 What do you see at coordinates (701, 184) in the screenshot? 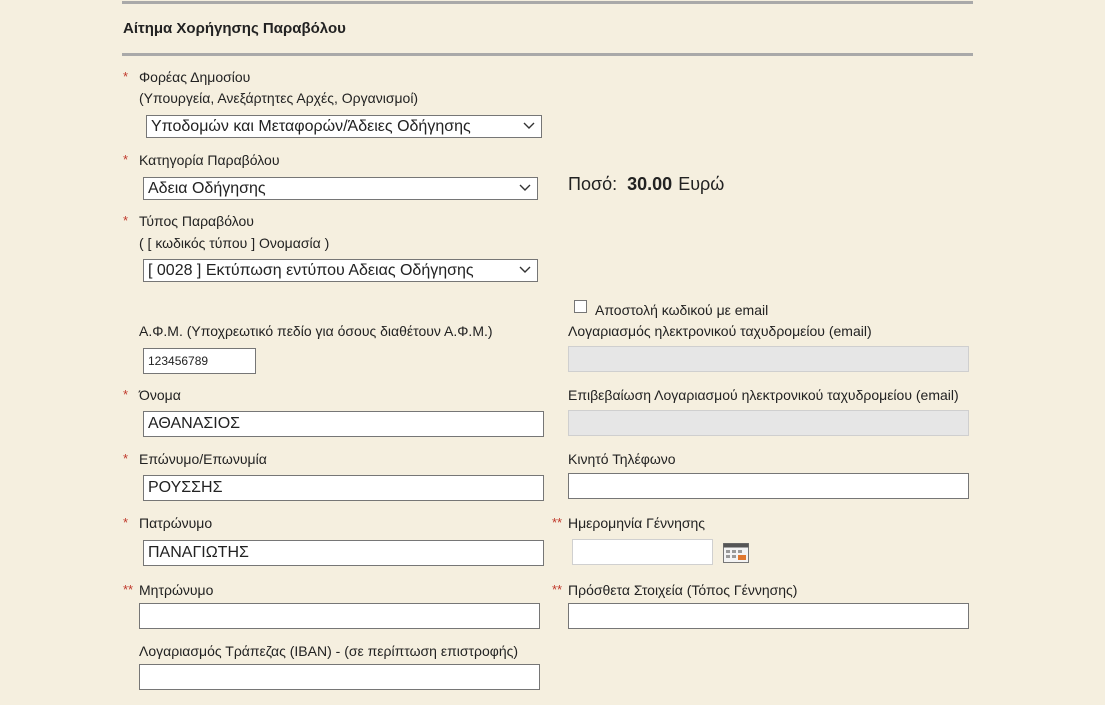
I see `amount-currency: Ευρώ` at bounding box center [701, 184].